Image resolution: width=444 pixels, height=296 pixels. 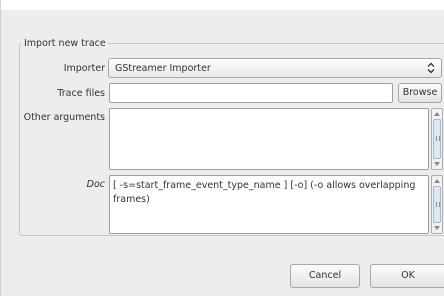 I want to click on other-arguments-label: Other arguments, so click(x=64, y=117).